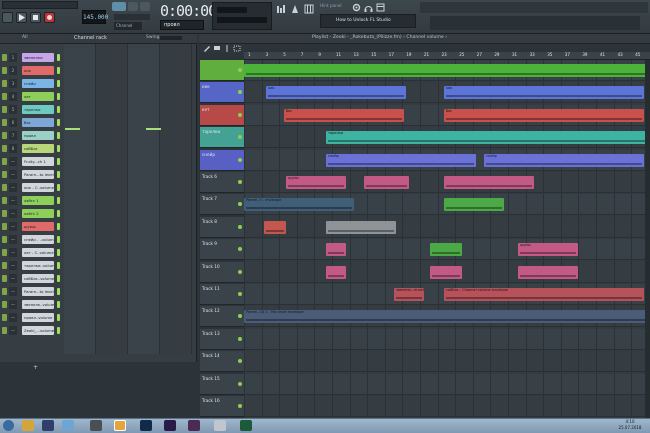 The image size is (650, 433). I want to click on stop-button, so click(35, 17).